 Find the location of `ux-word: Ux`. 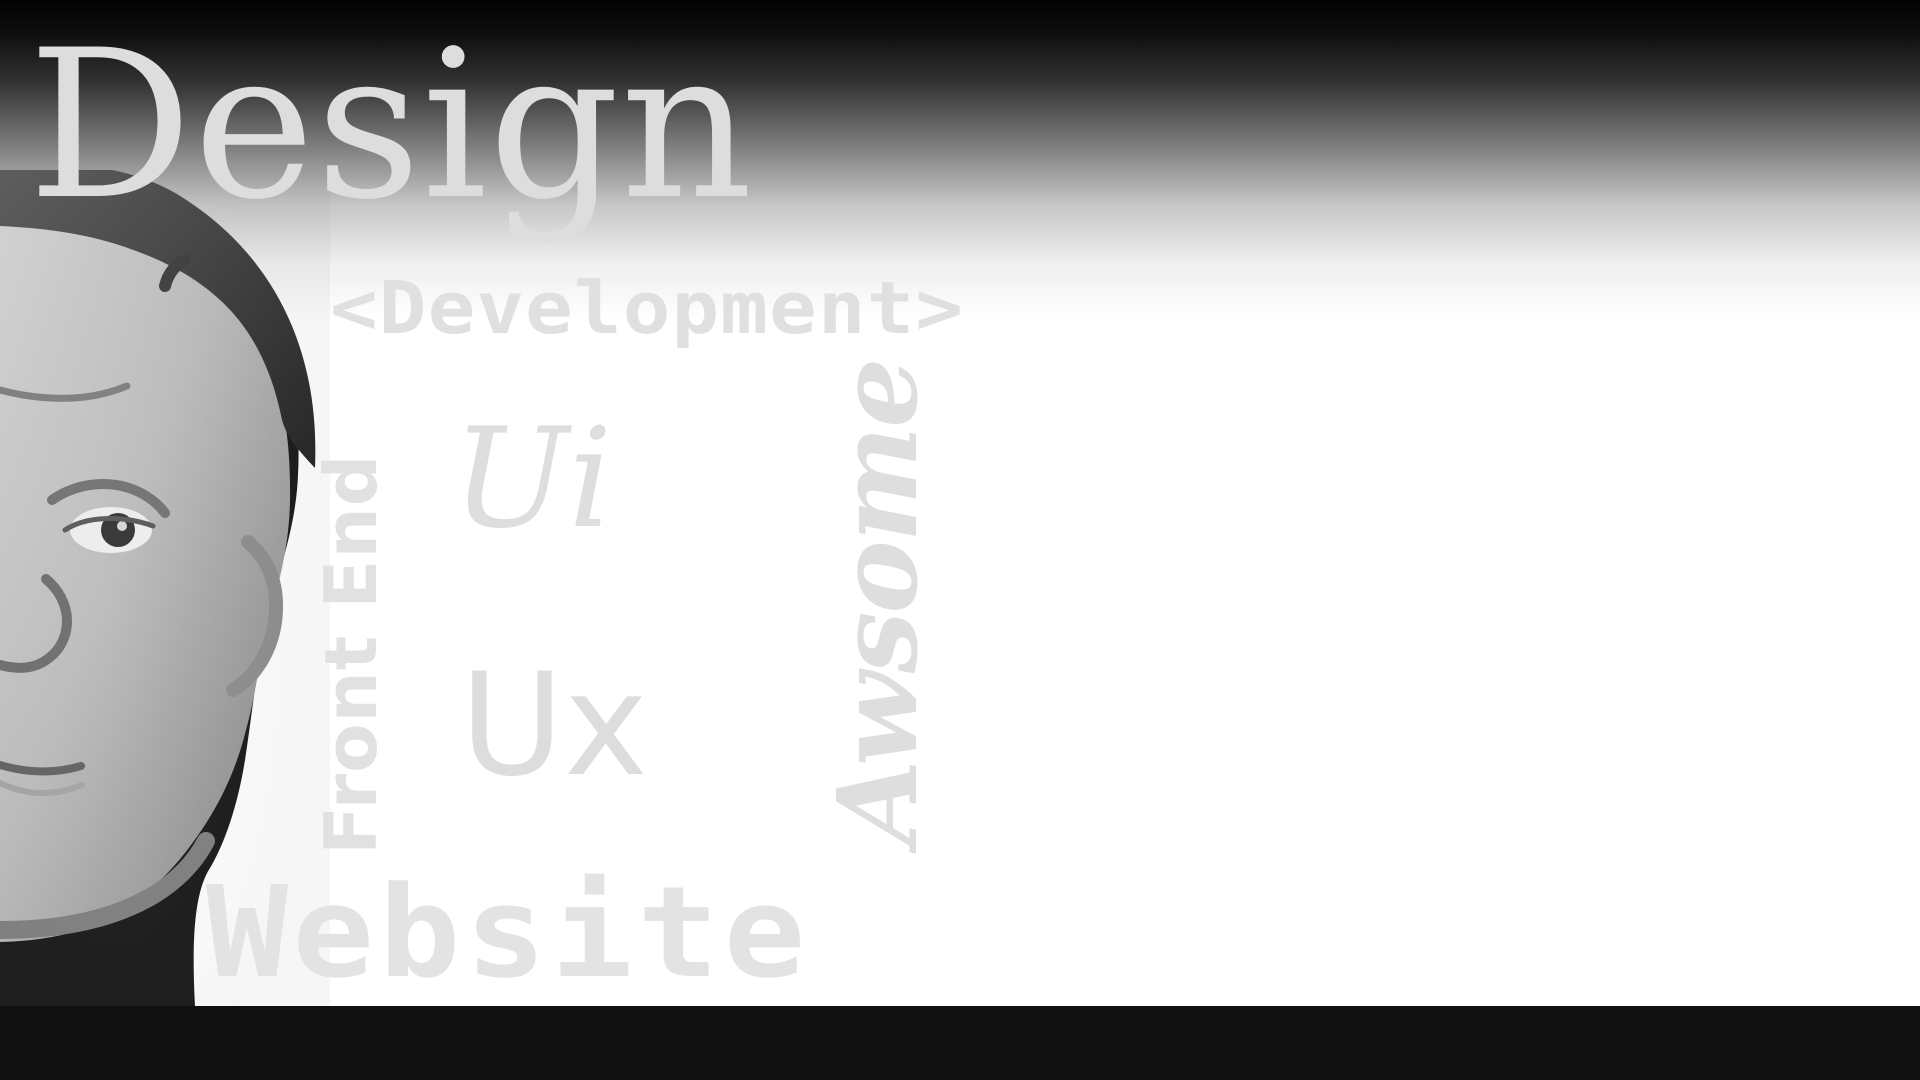

ux-word: Ux is located at coordinates (554, 725).